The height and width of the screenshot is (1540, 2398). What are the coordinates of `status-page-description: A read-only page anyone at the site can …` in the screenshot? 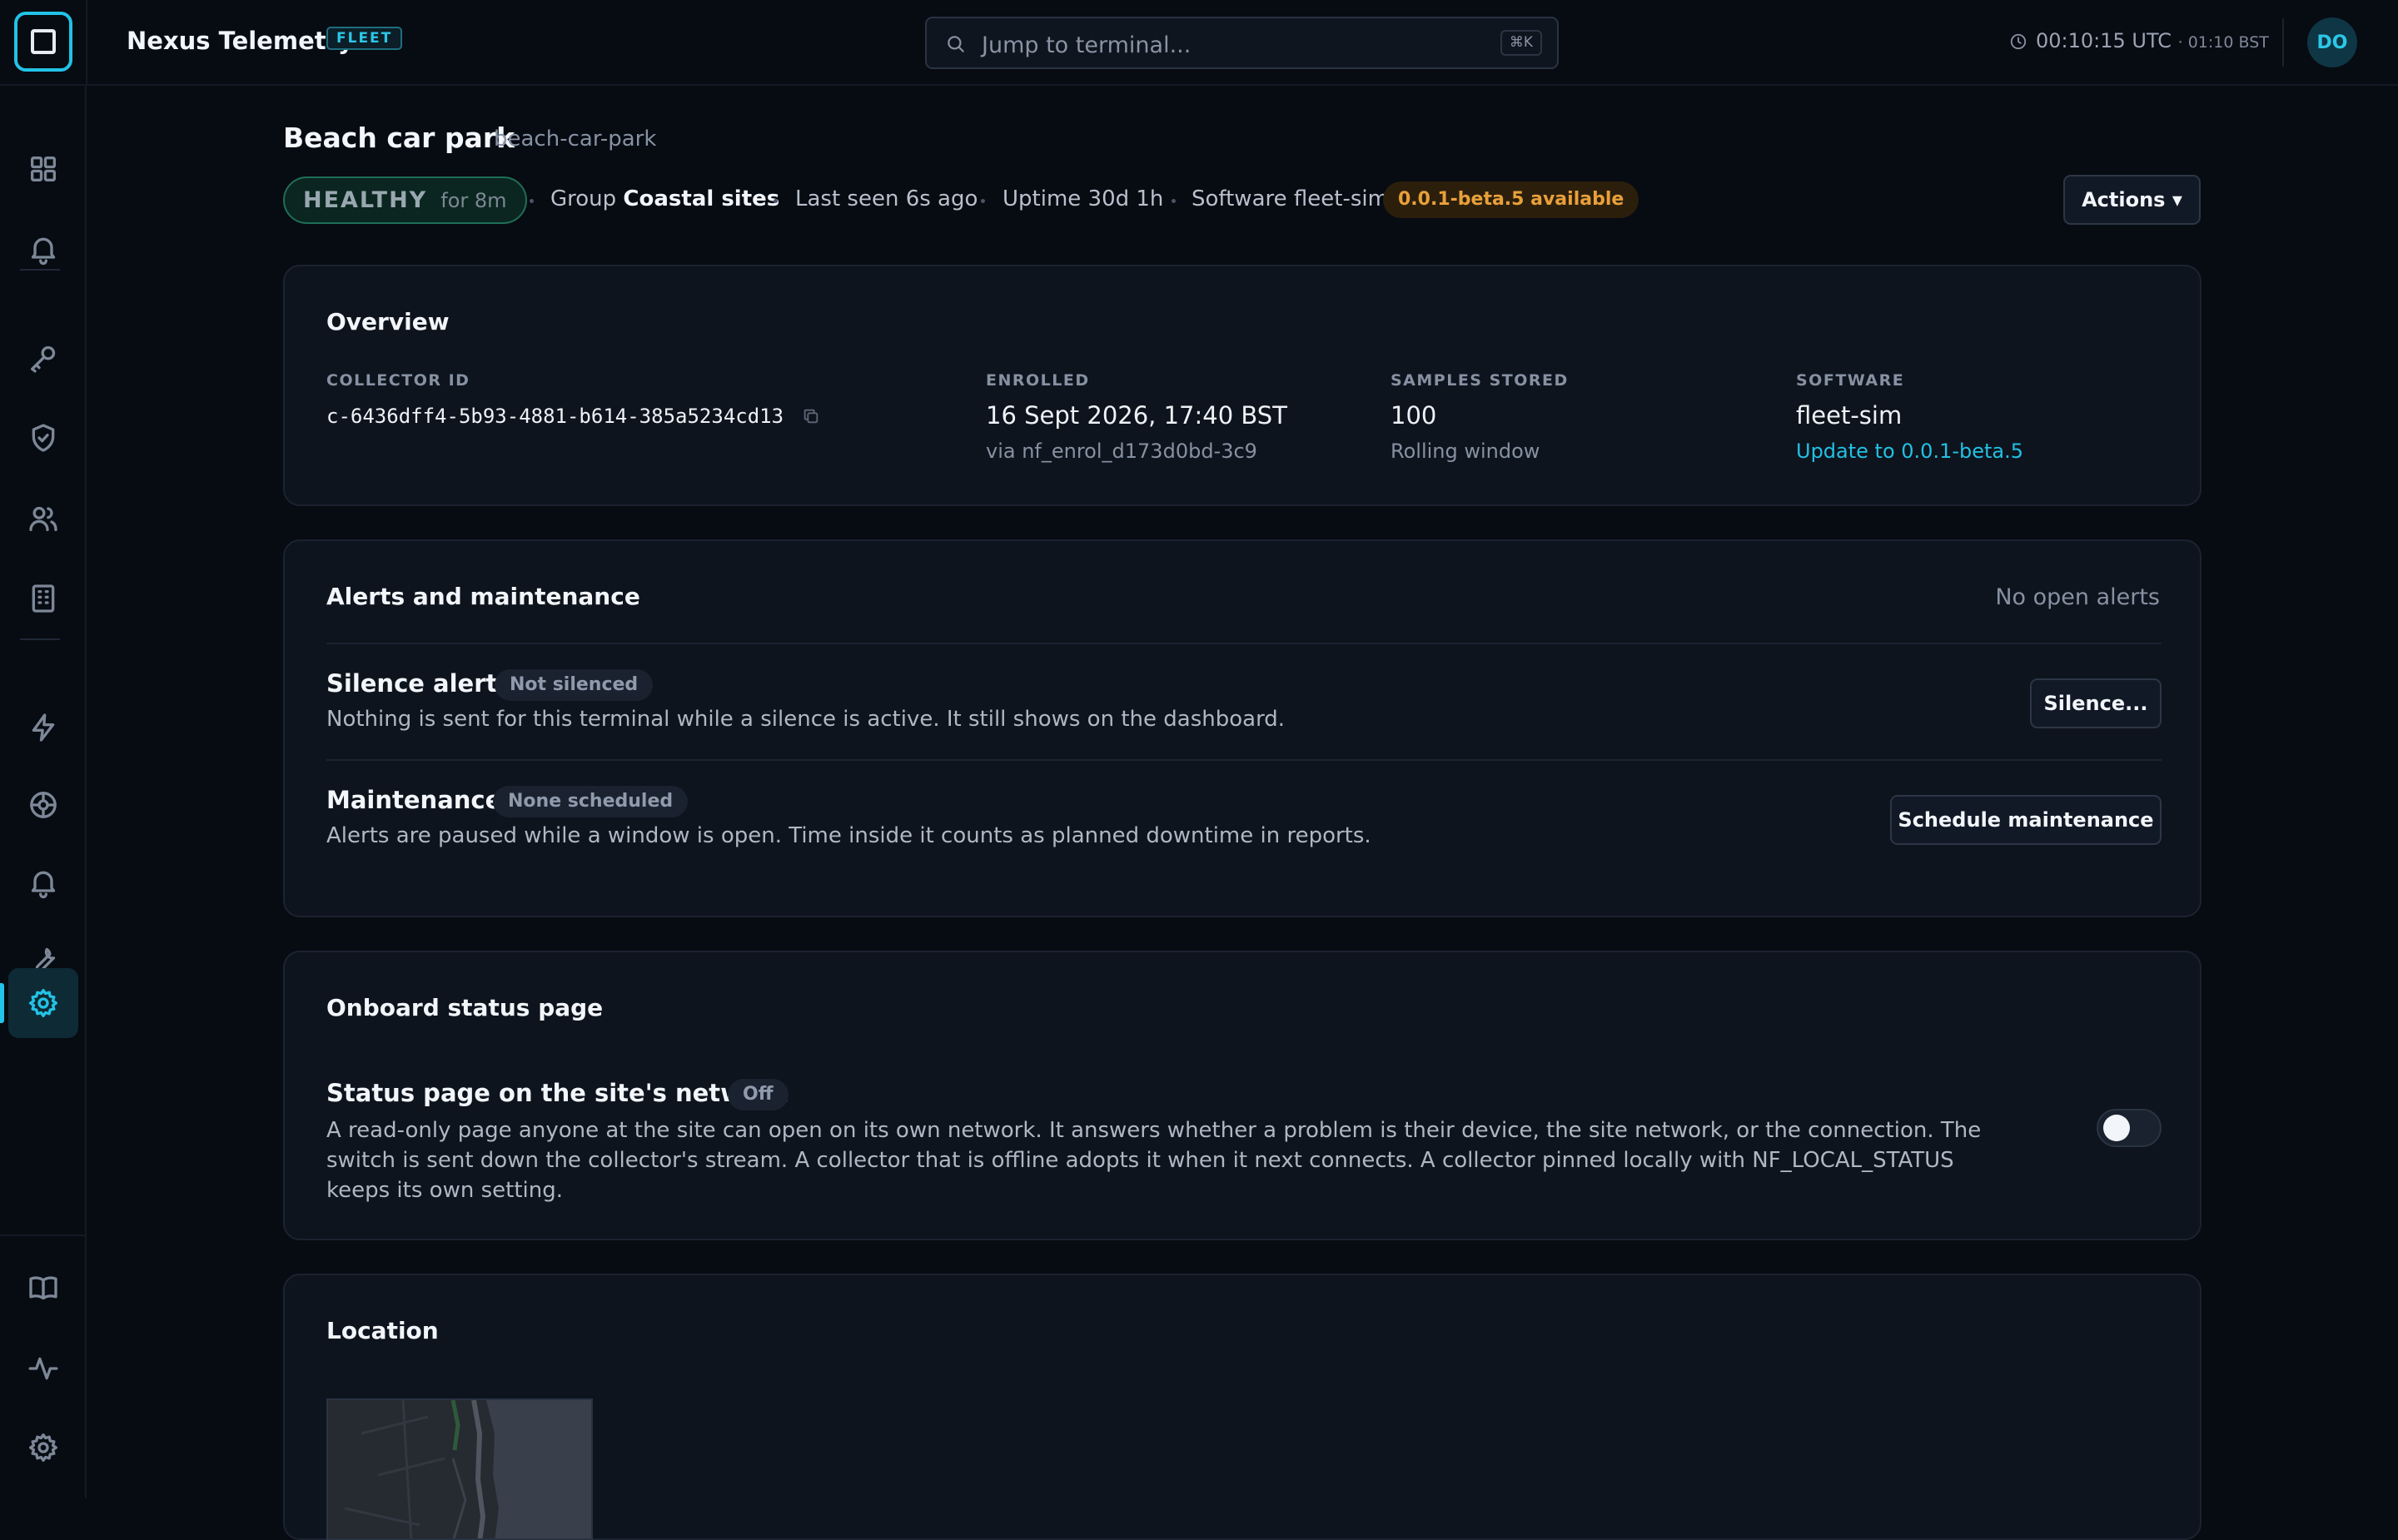 It's located at (1154, 1160).